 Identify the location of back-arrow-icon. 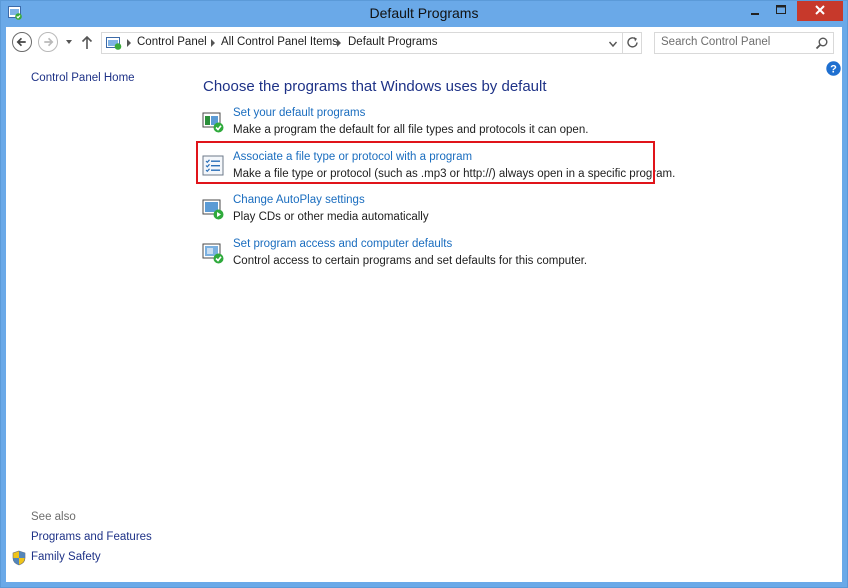
(21, 42).